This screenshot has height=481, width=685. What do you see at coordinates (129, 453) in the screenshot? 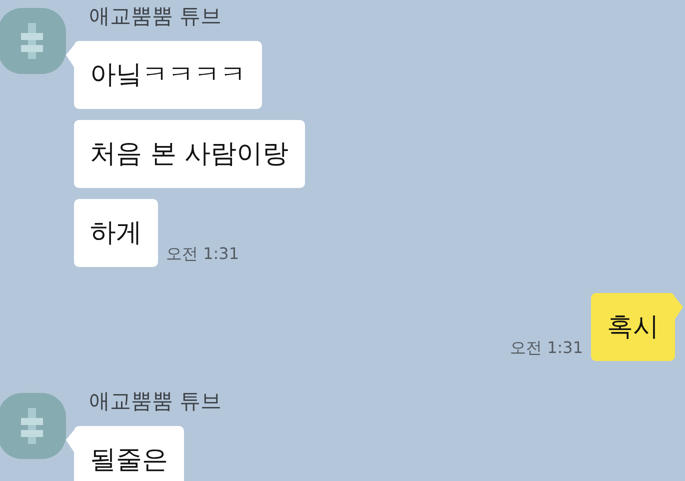
I see `message-bubble: 될줄은` at bounding box center [129, 453].